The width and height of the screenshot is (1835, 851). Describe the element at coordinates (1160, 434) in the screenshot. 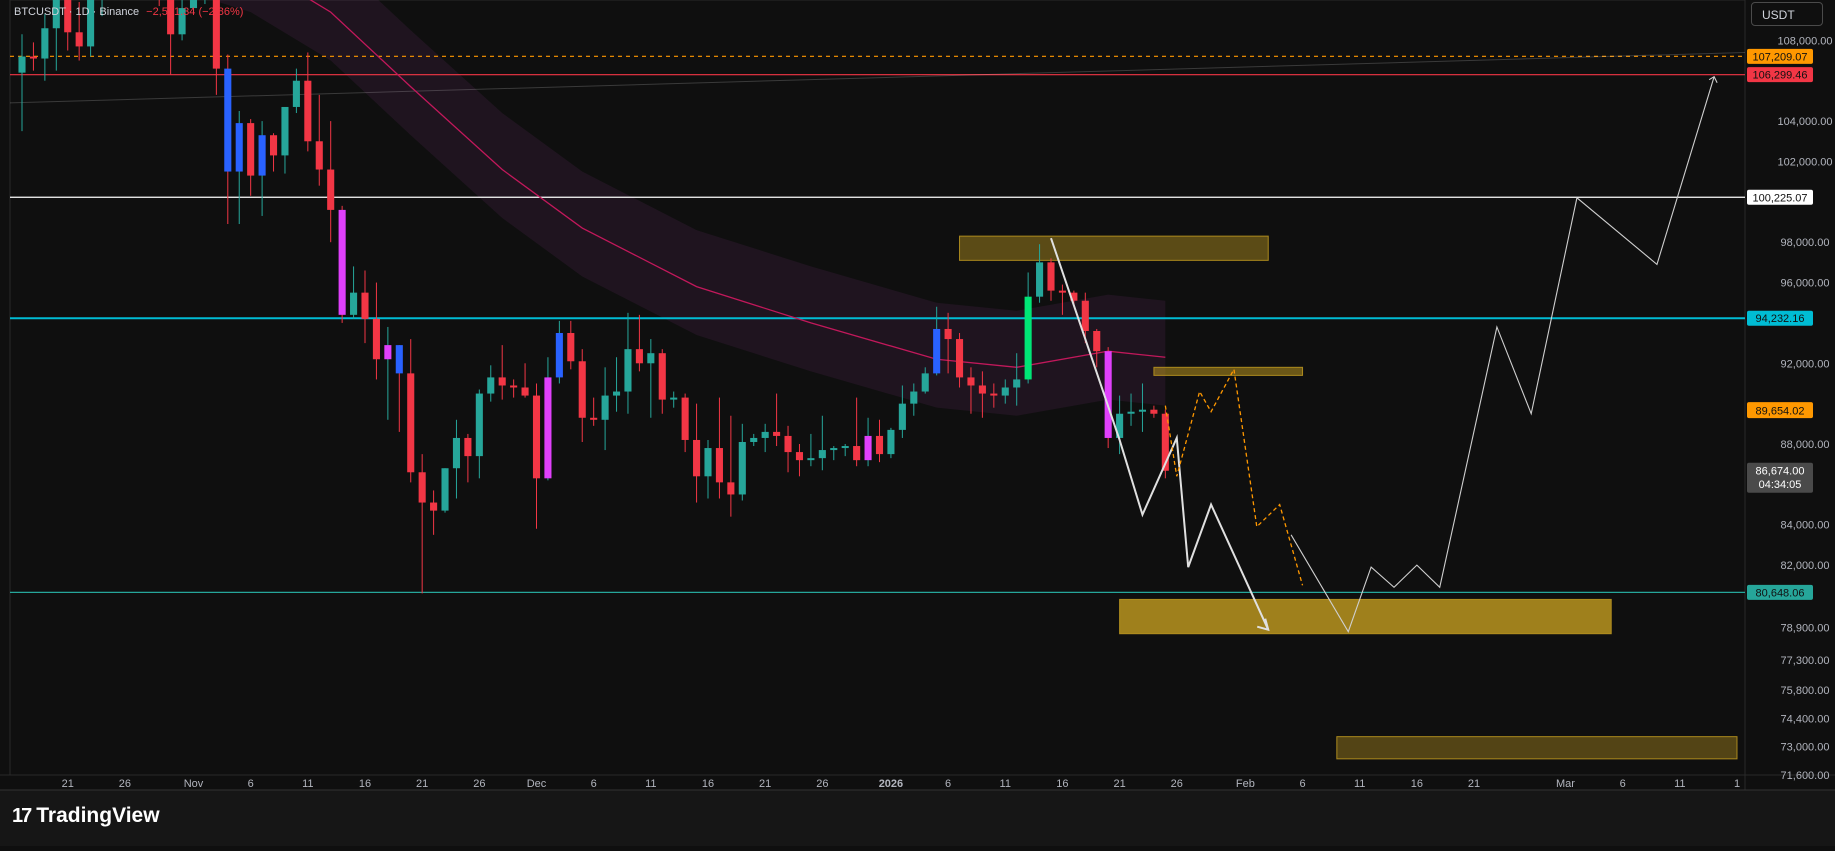

I see `projection-path` at that location.